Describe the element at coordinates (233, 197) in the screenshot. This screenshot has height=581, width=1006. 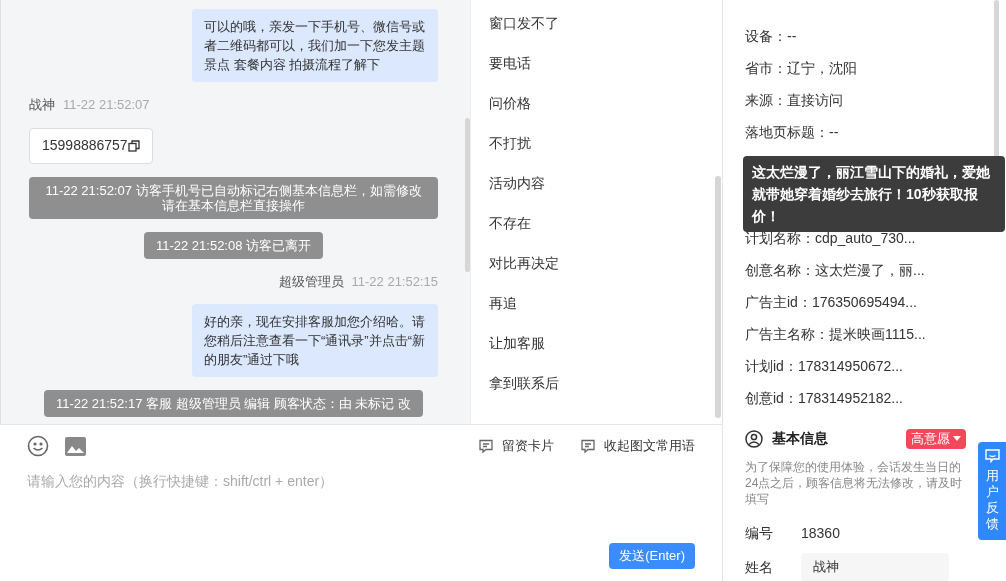
I see `system-notice: 11-22 21:52:07 访客手机号已自动标记右侧基本信息栏，如需修改请在基本信息栏直接操作` at that location.